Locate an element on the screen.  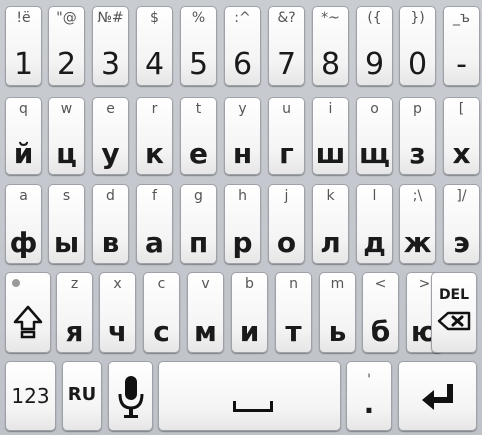
shift-indicator is located at coordinates (16, 283).